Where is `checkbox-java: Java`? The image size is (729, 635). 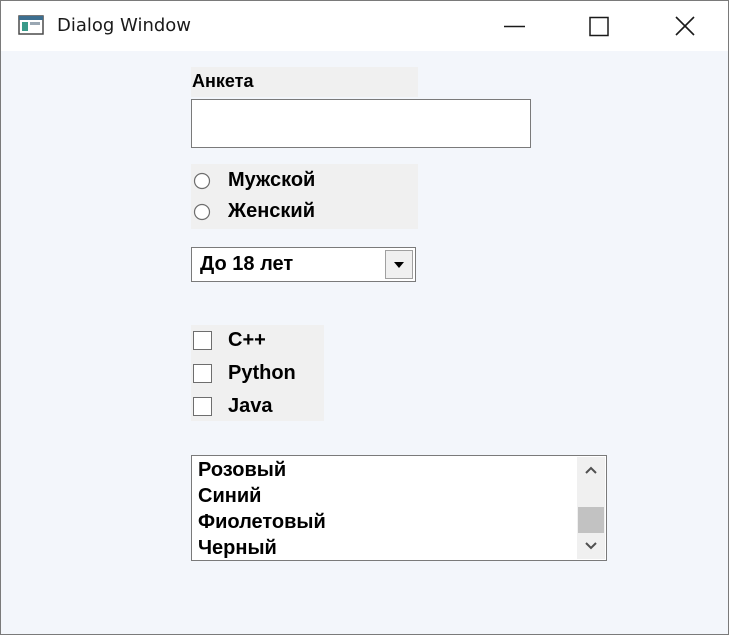
checkbox-java: Java is located at coordinates (257, 406).